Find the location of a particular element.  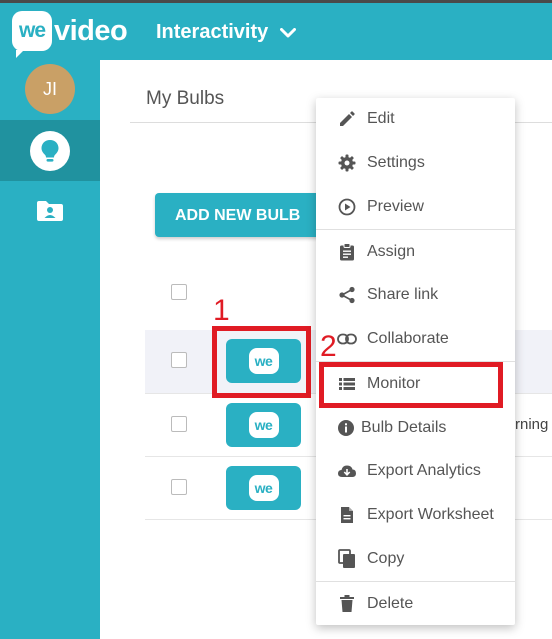

menu-item-settings: Settings is located at coordinates (415, 163).